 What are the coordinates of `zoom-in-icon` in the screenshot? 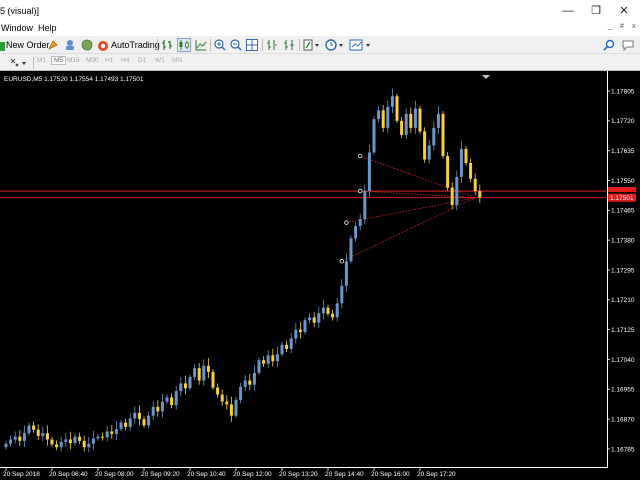 It's located at (220, 46).